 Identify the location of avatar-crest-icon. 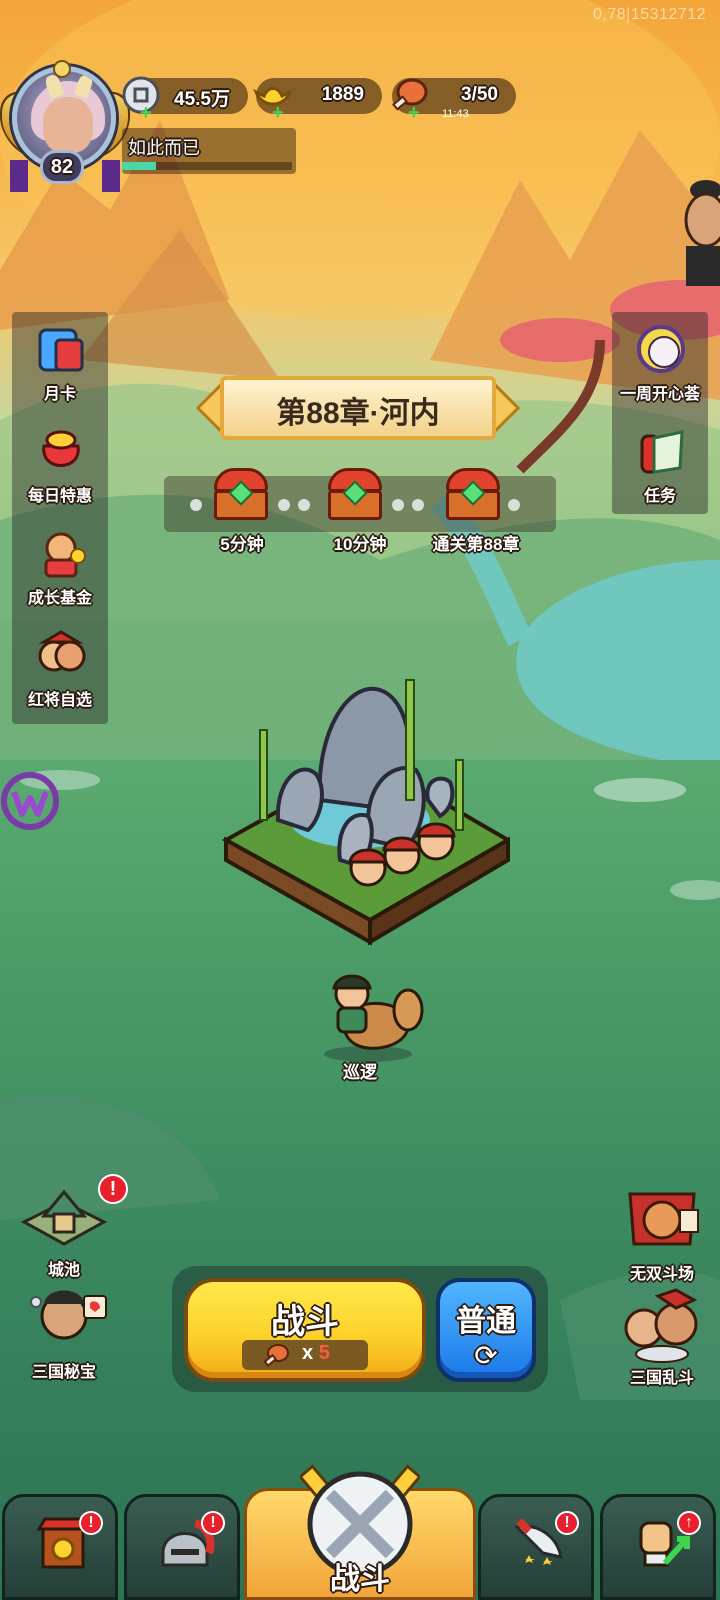
(62, 69).